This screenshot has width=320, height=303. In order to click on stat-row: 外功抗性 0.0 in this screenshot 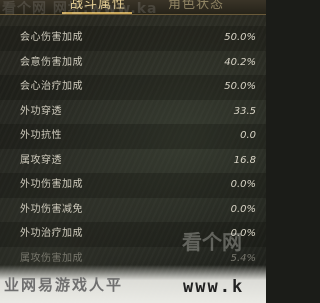, I will do `click(133, 136)`.